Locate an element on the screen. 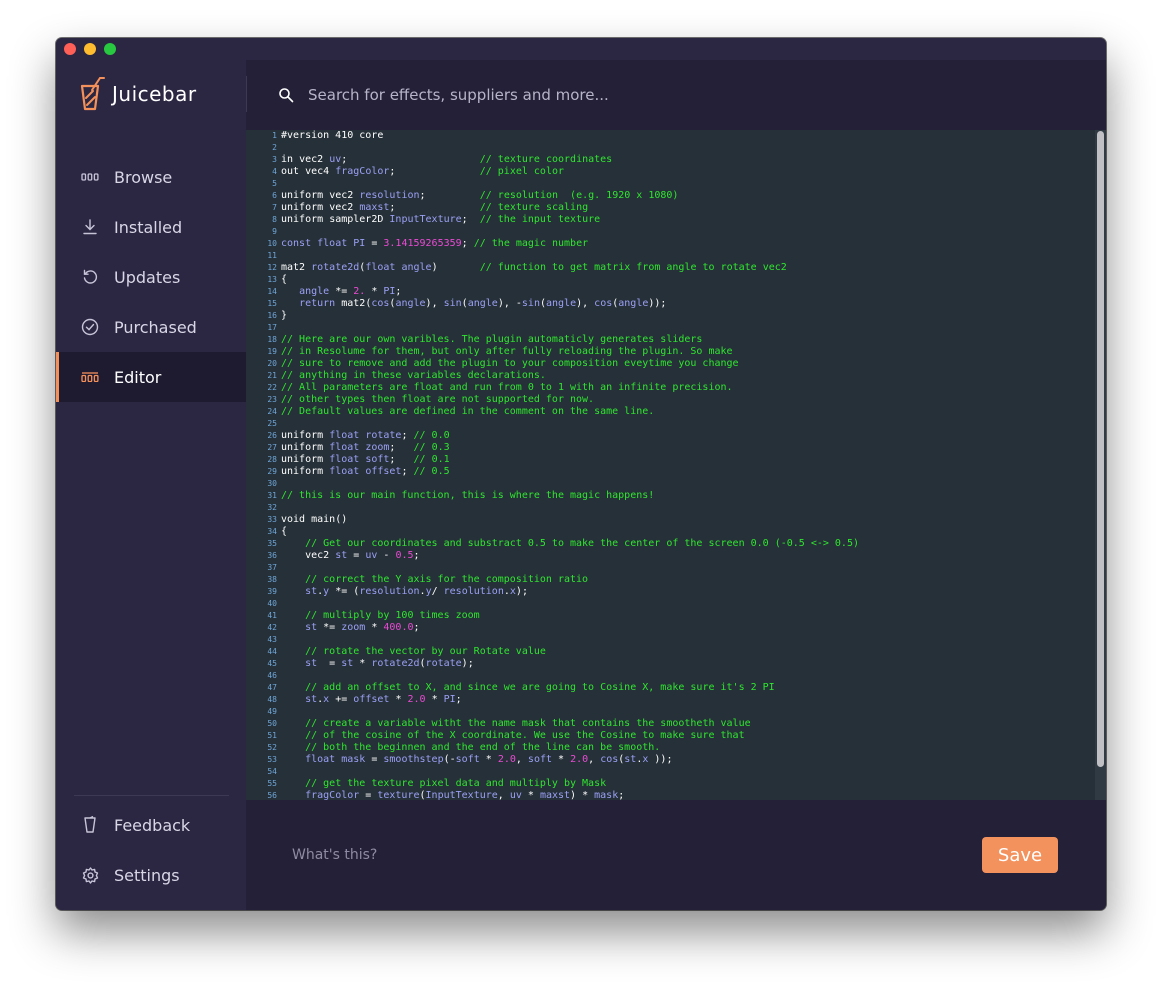 This screenshot has width=1162, height=984. line-number: 23 is located at coordinates (272, 399).